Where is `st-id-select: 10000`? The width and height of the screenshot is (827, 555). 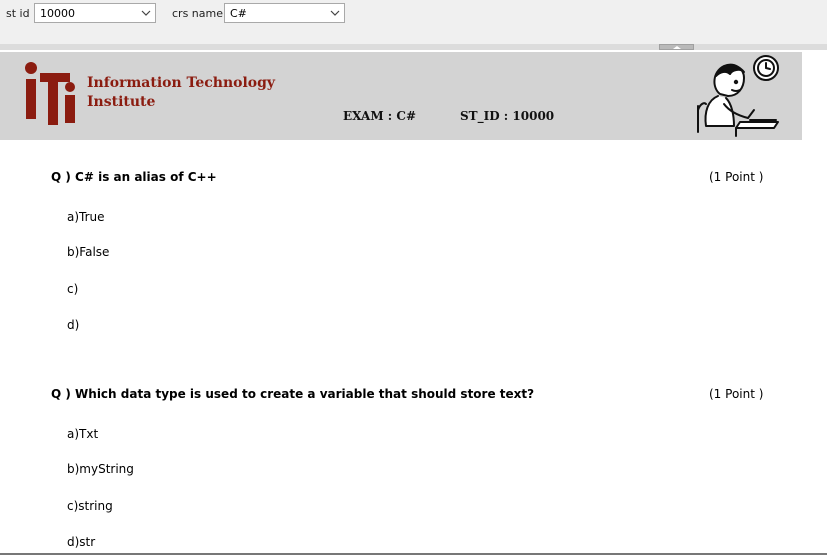 st-id-select: 10000 is located at coordinates (95, 13).